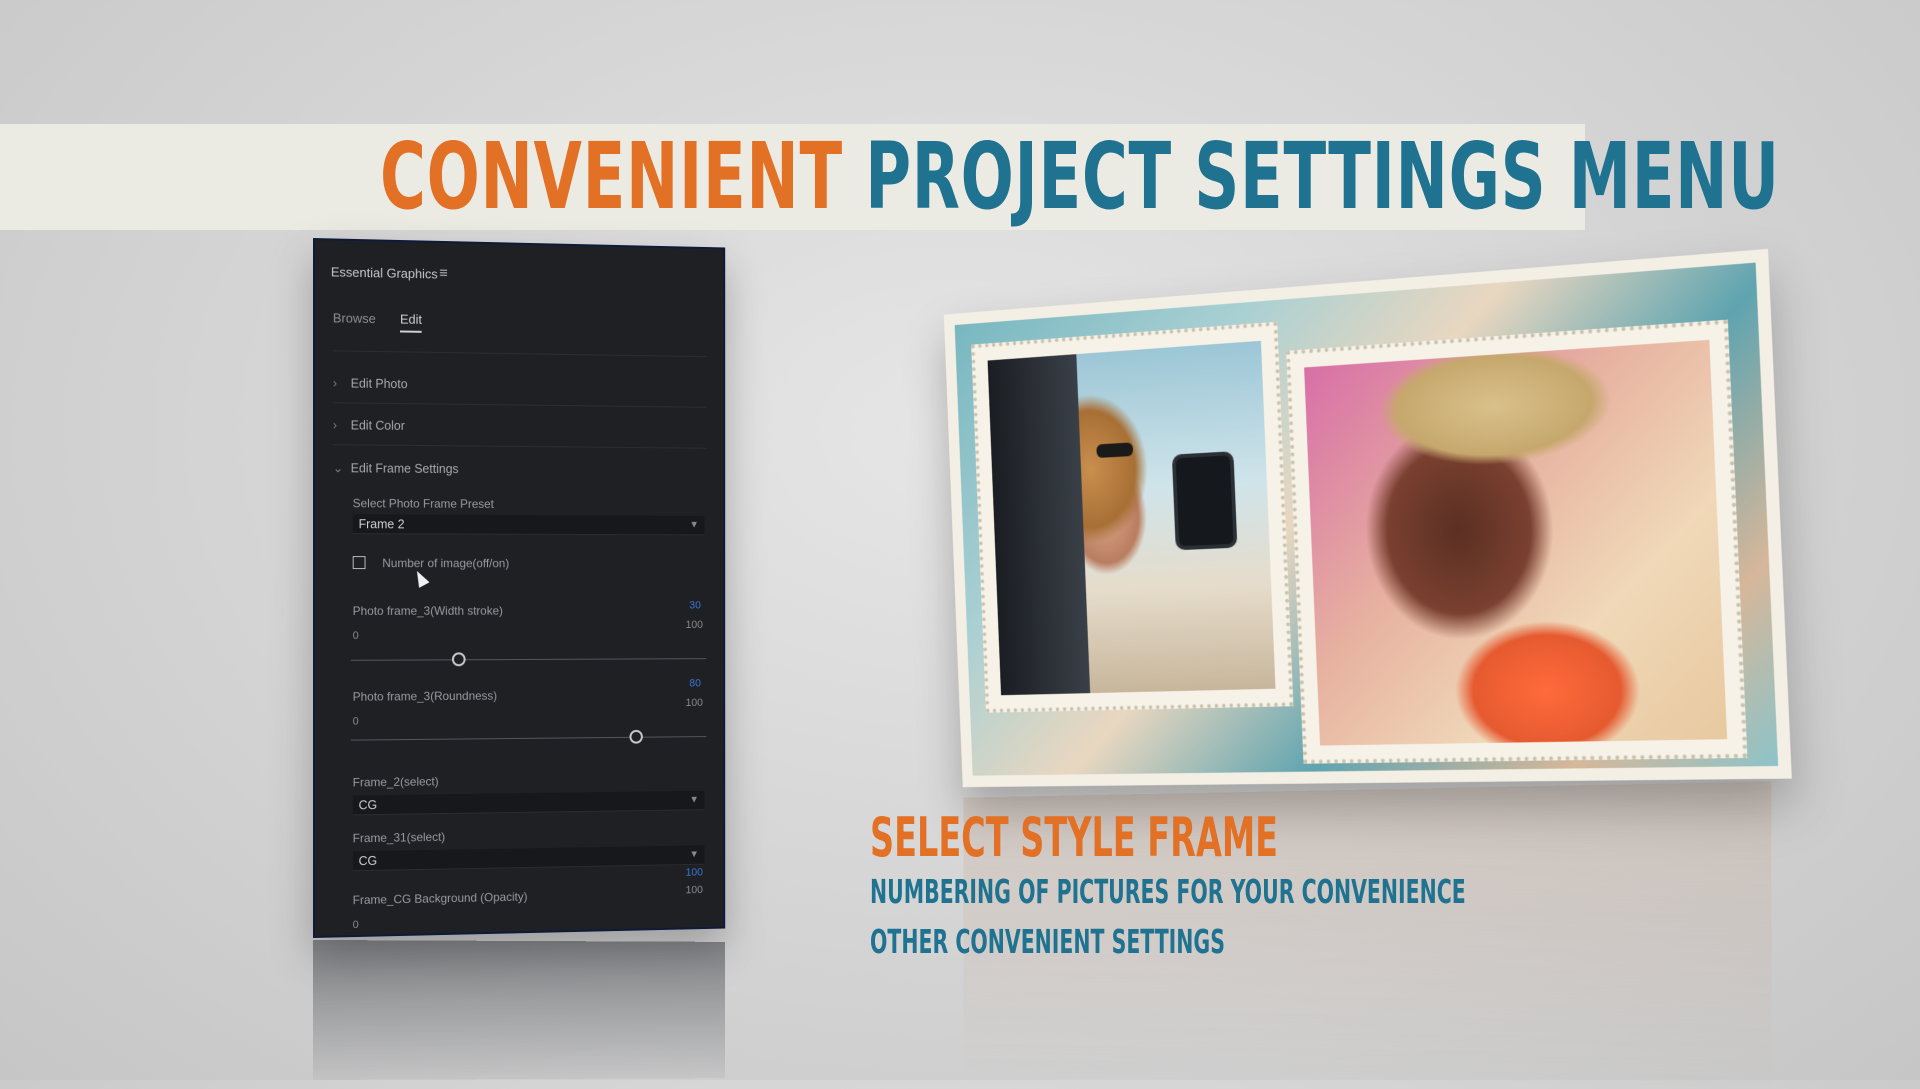  I want to click on number-of-image-checkbox, so click(359, 562).